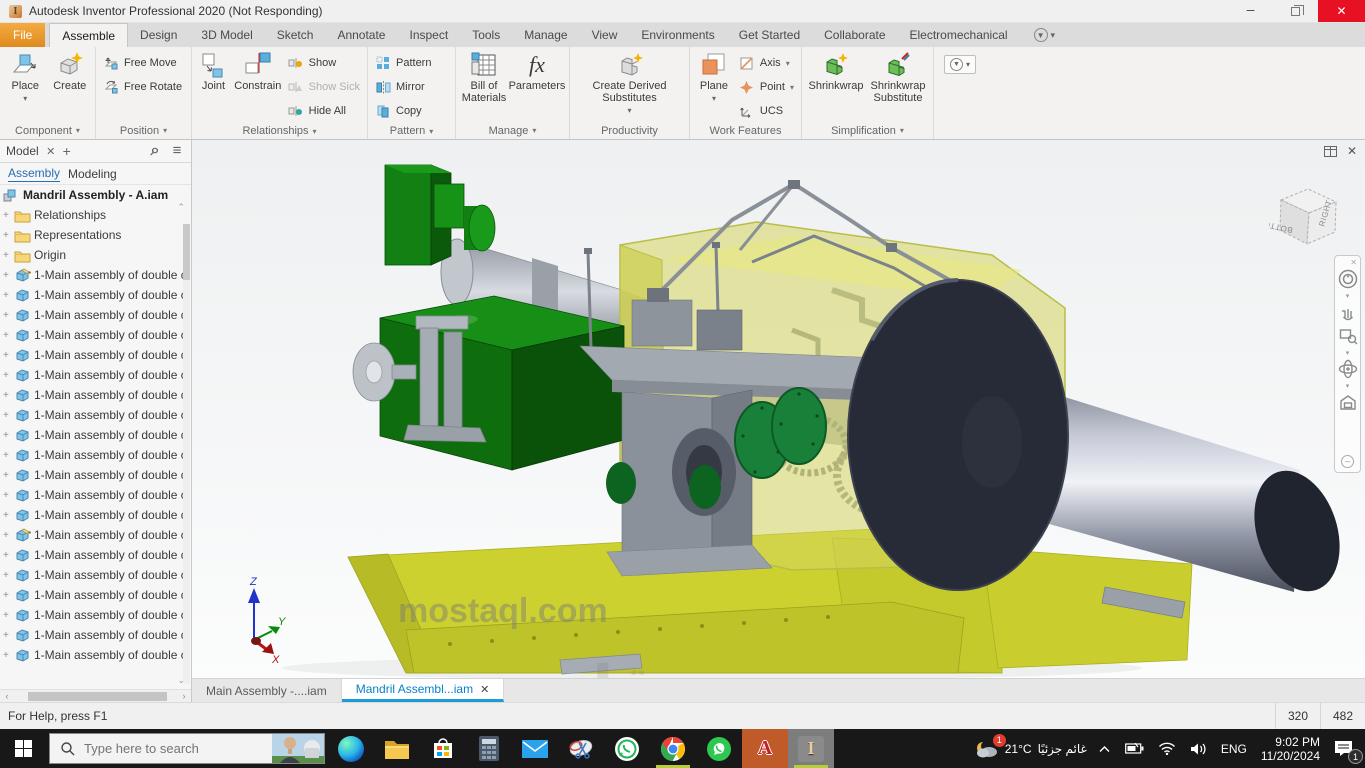 The width and height of the screenshot is (1365, 768). Describe the element at coordinates (181, 207) in the screenshot. I see `tree-scroll-up-icon: ⌃` at that location.